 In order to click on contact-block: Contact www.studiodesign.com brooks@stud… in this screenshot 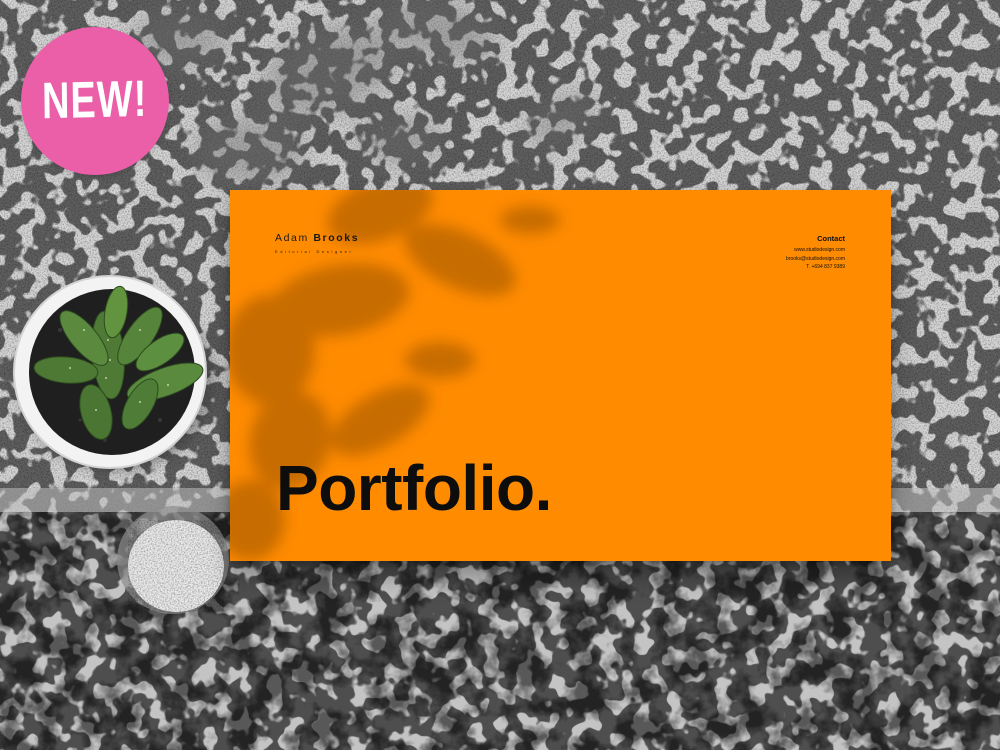, I will do `click(815, 253)`.